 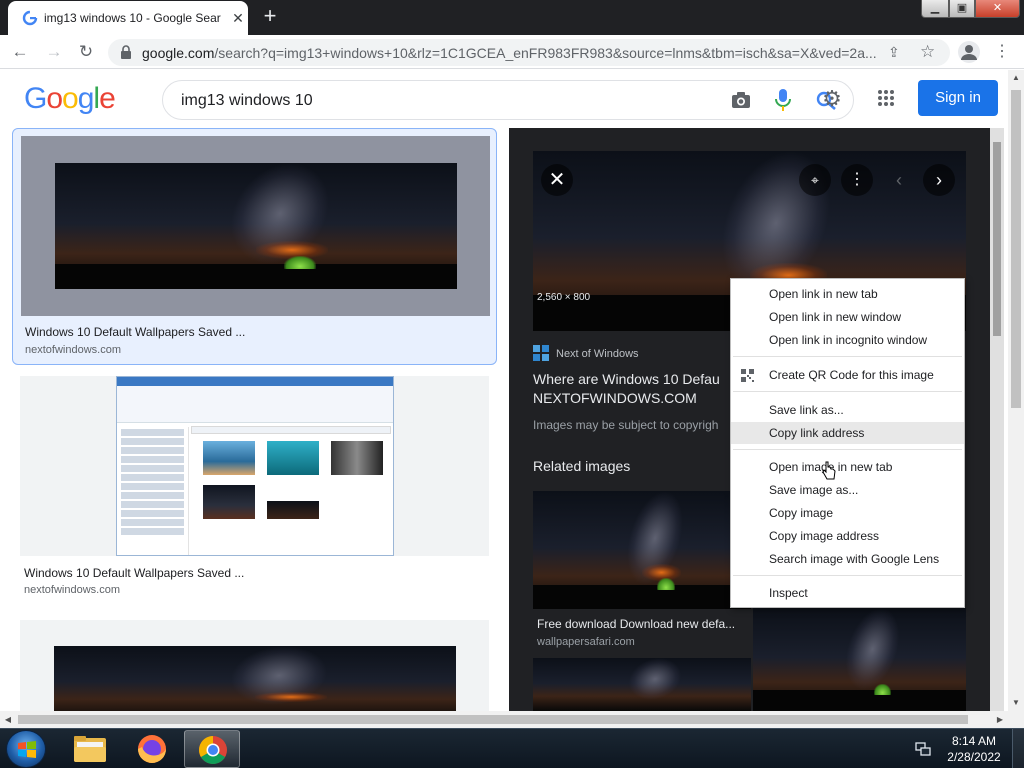 What do you see at coordinates (270, 17) in the screenshot?
I see `new-tab-button: +` at bounding box center [270, 17].